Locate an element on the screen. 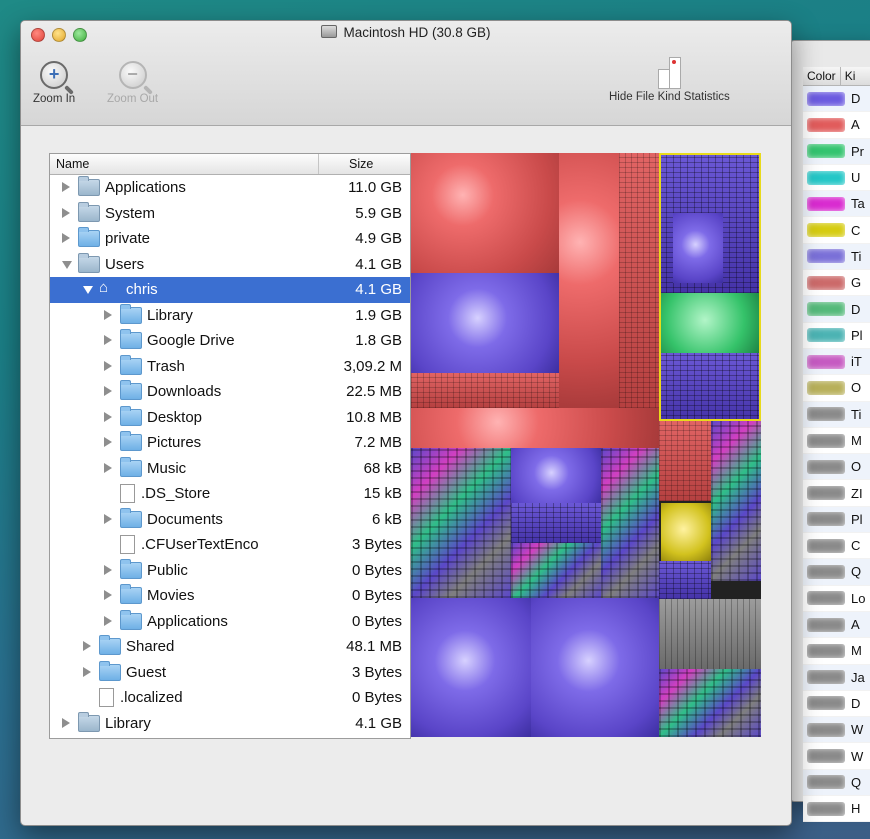 The image size is (870, 839). outline-row: Documents 6 kB is located at coordinates (230, 520).